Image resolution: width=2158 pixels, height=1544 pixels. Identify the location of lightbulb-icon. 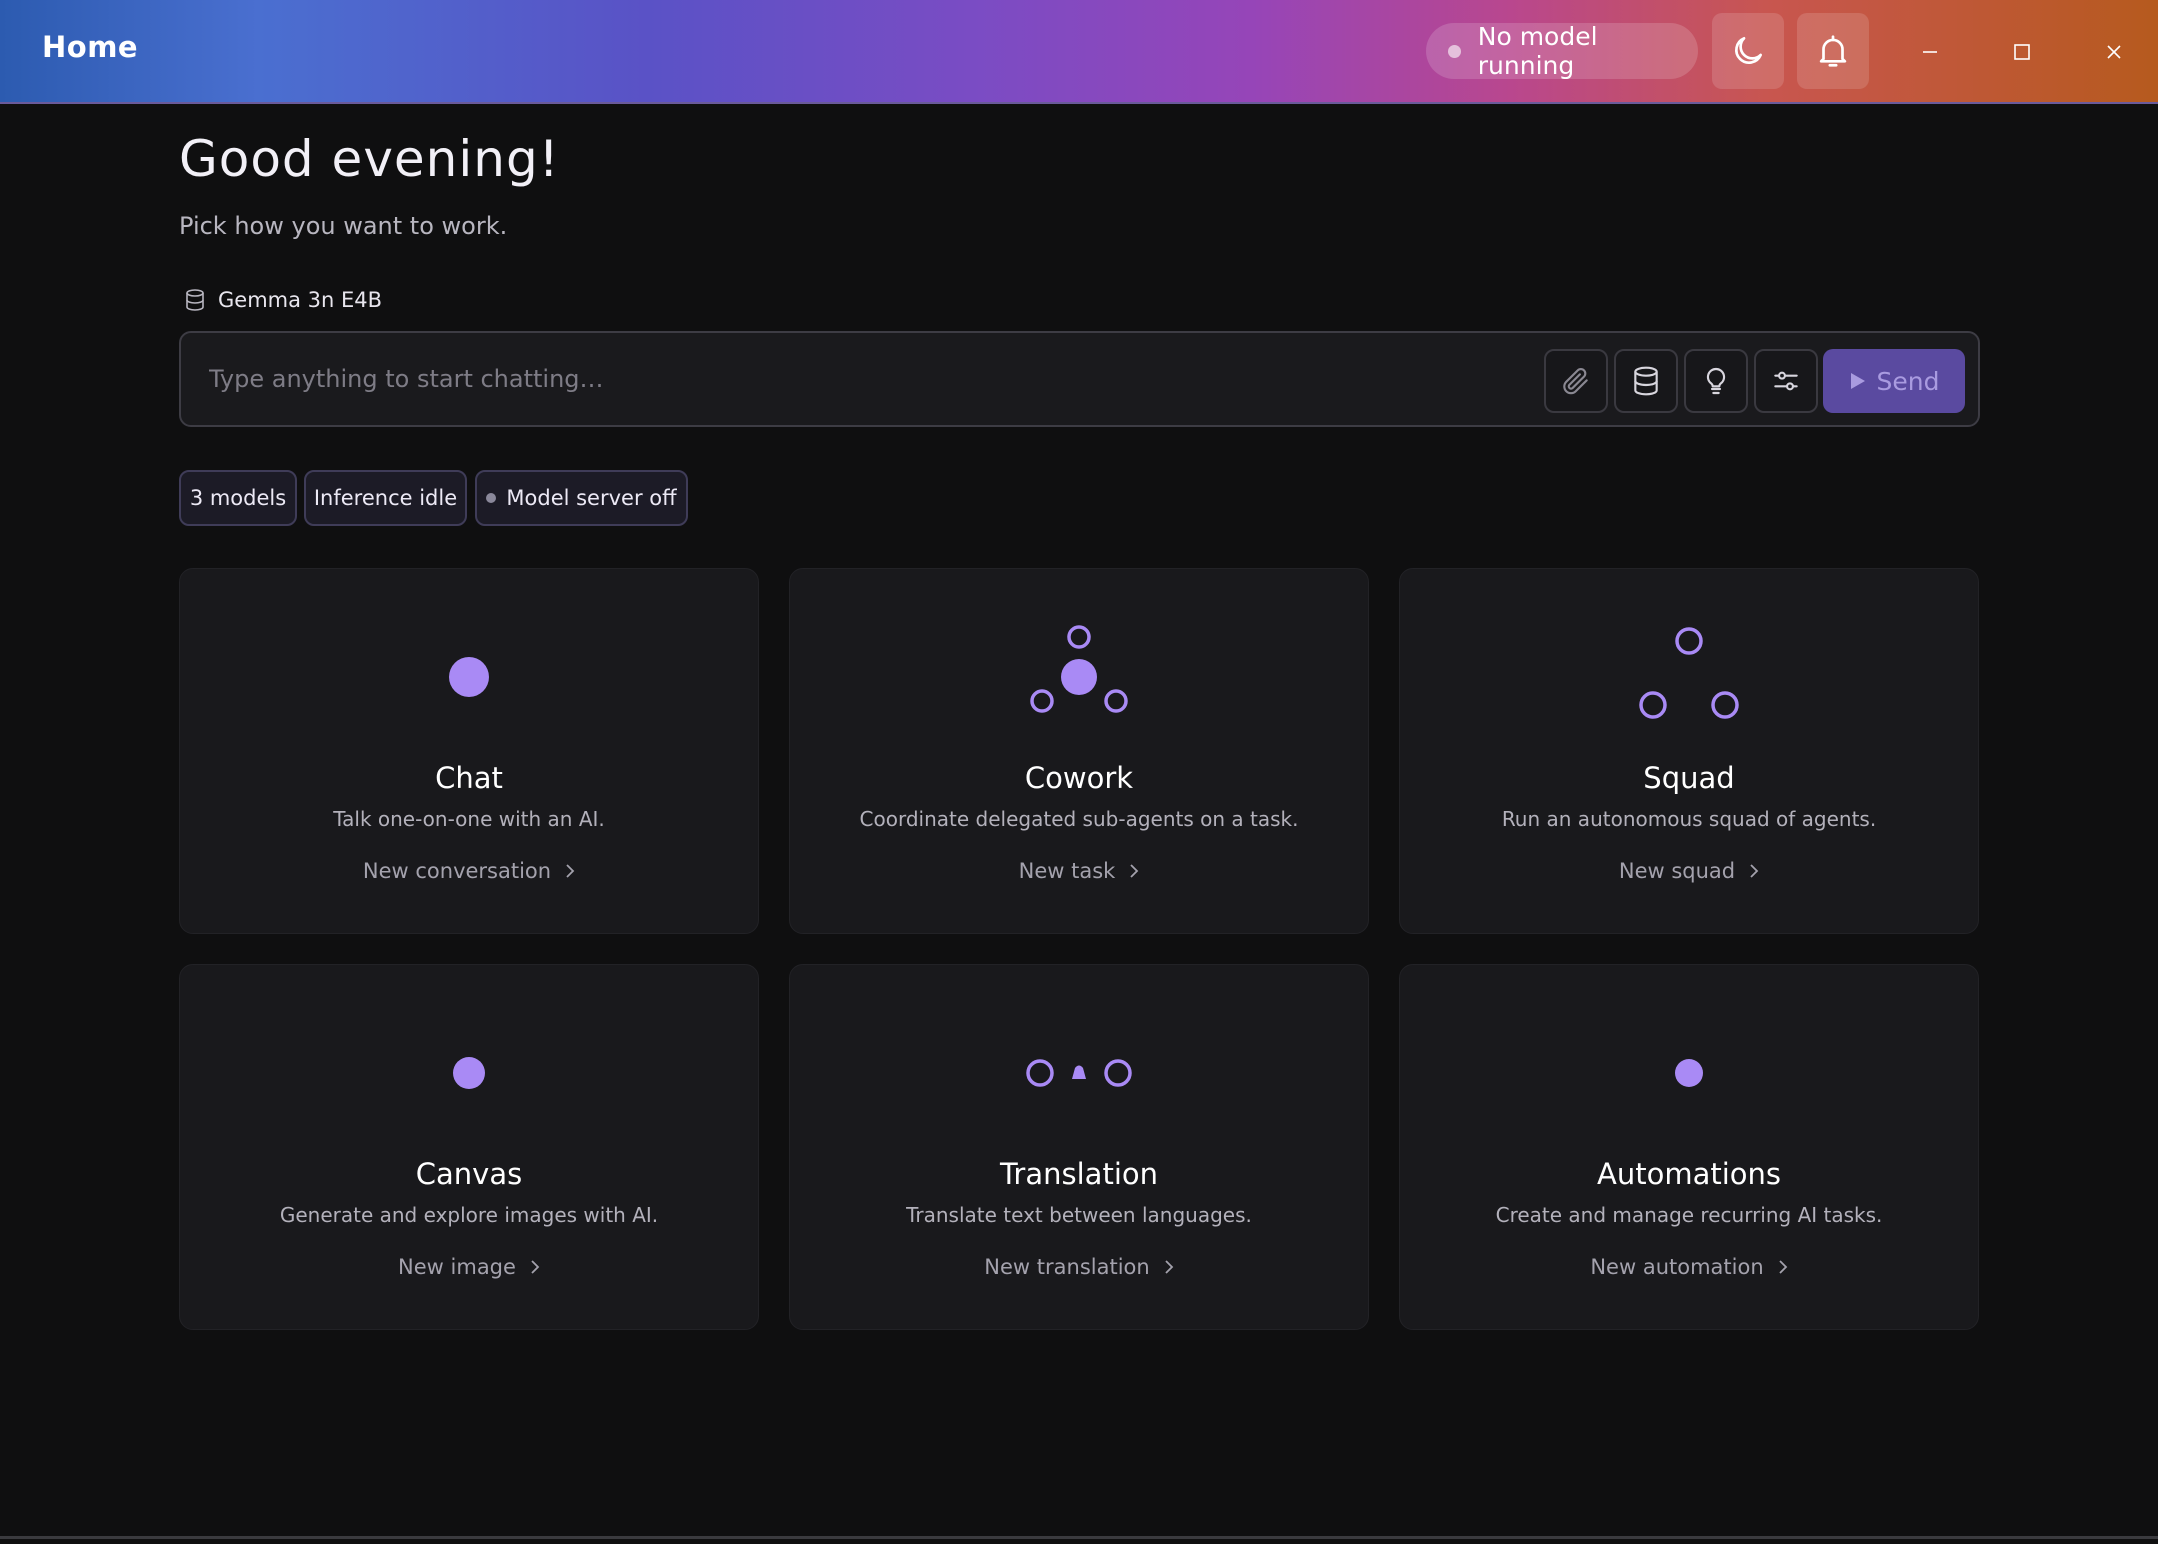
(1716, 381).